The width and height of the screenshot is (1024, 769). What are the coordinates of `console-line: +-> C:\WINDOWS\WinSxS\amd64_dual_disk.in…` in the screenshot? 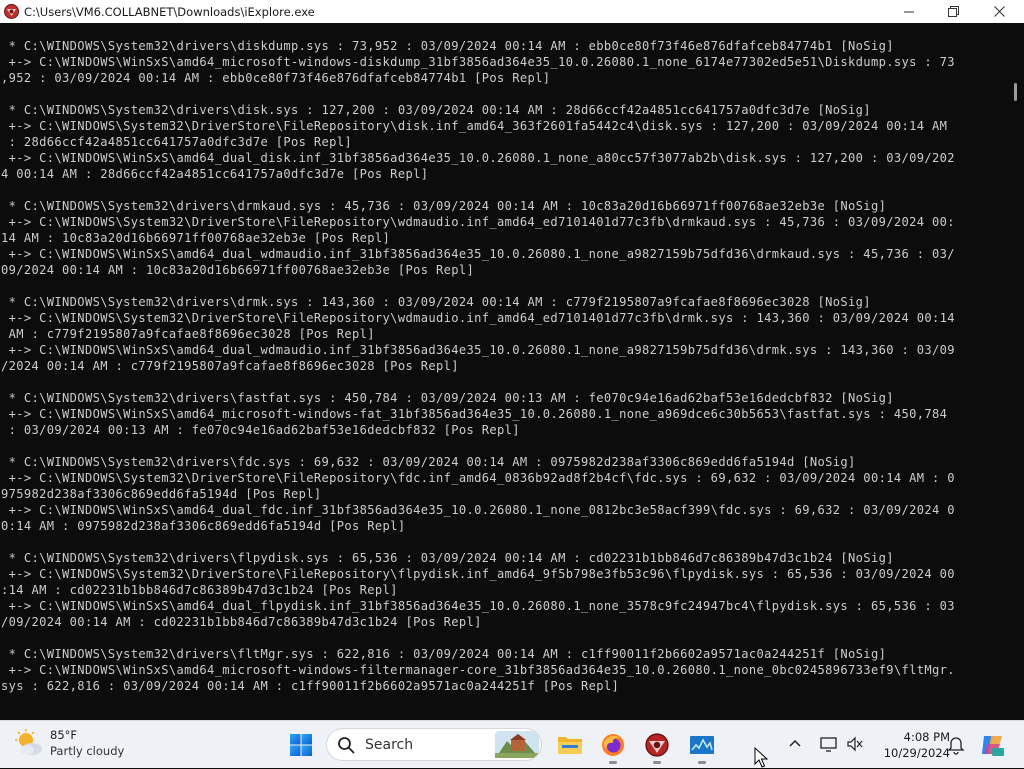 It's located at (478, 158).